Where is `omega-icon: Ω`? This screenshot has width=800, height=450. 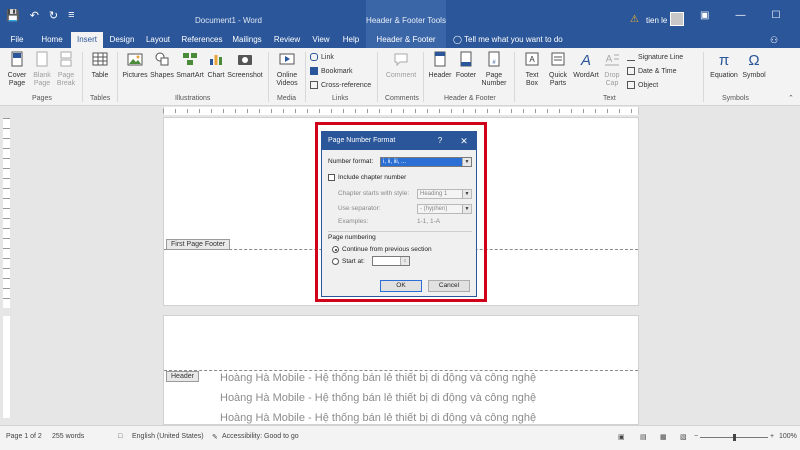
omega-icon: Ω is located at coordinates (753, 60).